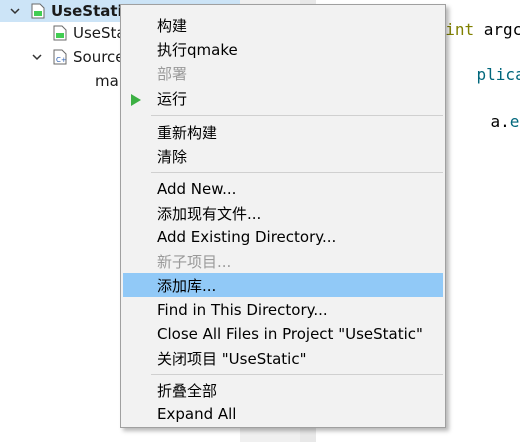  I want to click on cpp-folder-icon: C+, so click(60, 57).